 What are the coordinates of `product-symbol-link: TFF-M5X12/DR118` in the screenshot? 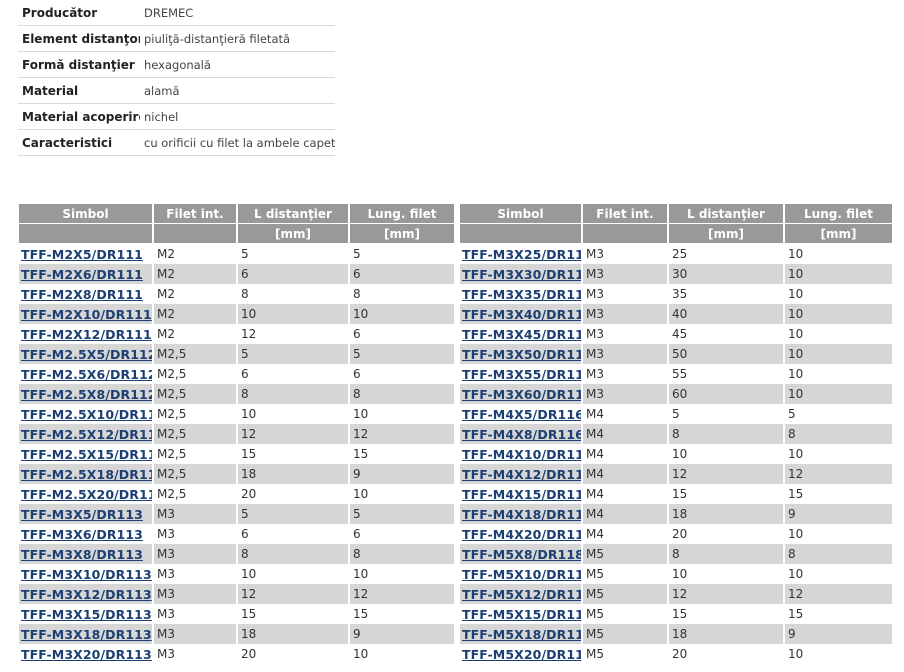 It's located at (521, 594).